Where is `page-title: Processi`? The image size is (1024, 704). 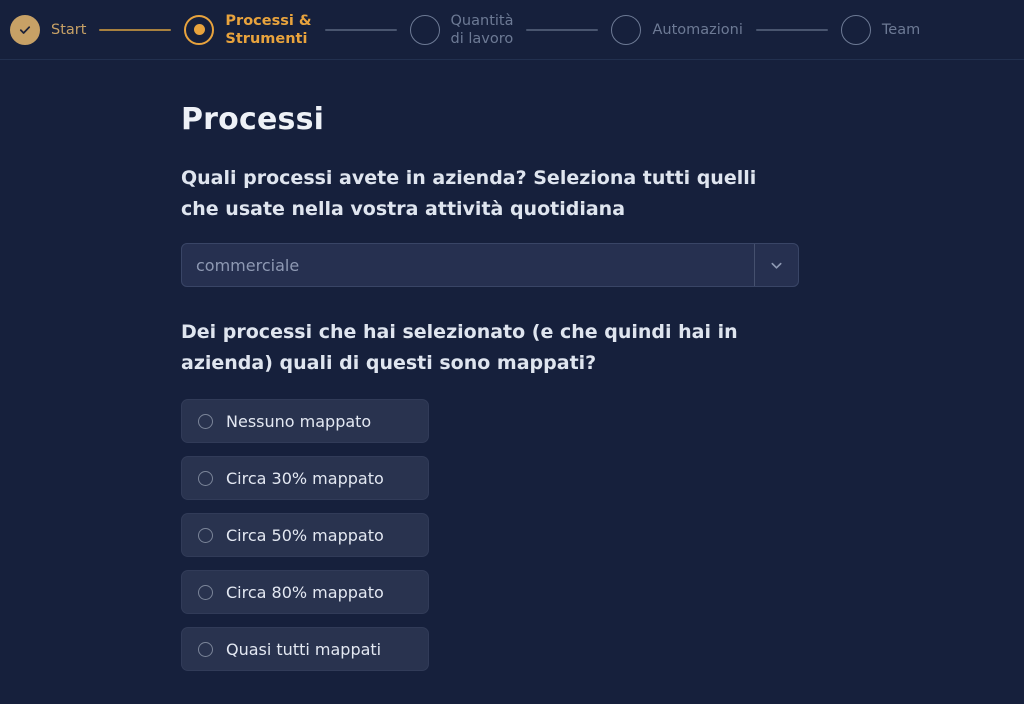 page-title: Processi is located at coordinates (253, 119).